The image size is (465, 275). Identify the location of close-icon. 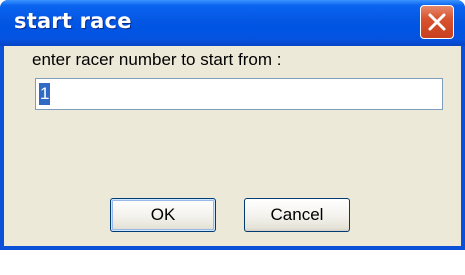
(437, 22).